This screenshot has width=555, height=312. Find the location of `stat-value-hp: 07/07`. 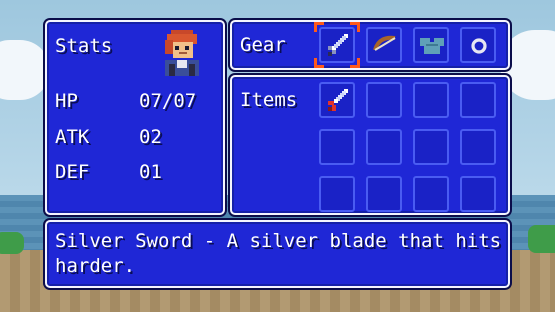

stat-value-hp: 07/07 is located at coordinates (168, 101).